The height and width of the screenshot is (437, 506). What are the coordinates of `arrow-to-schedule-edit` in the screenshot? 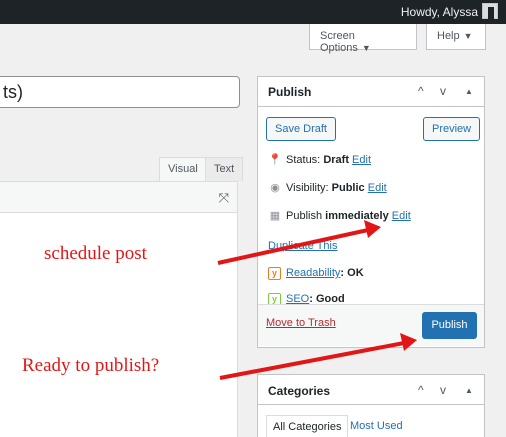 It's located at (293, 246).